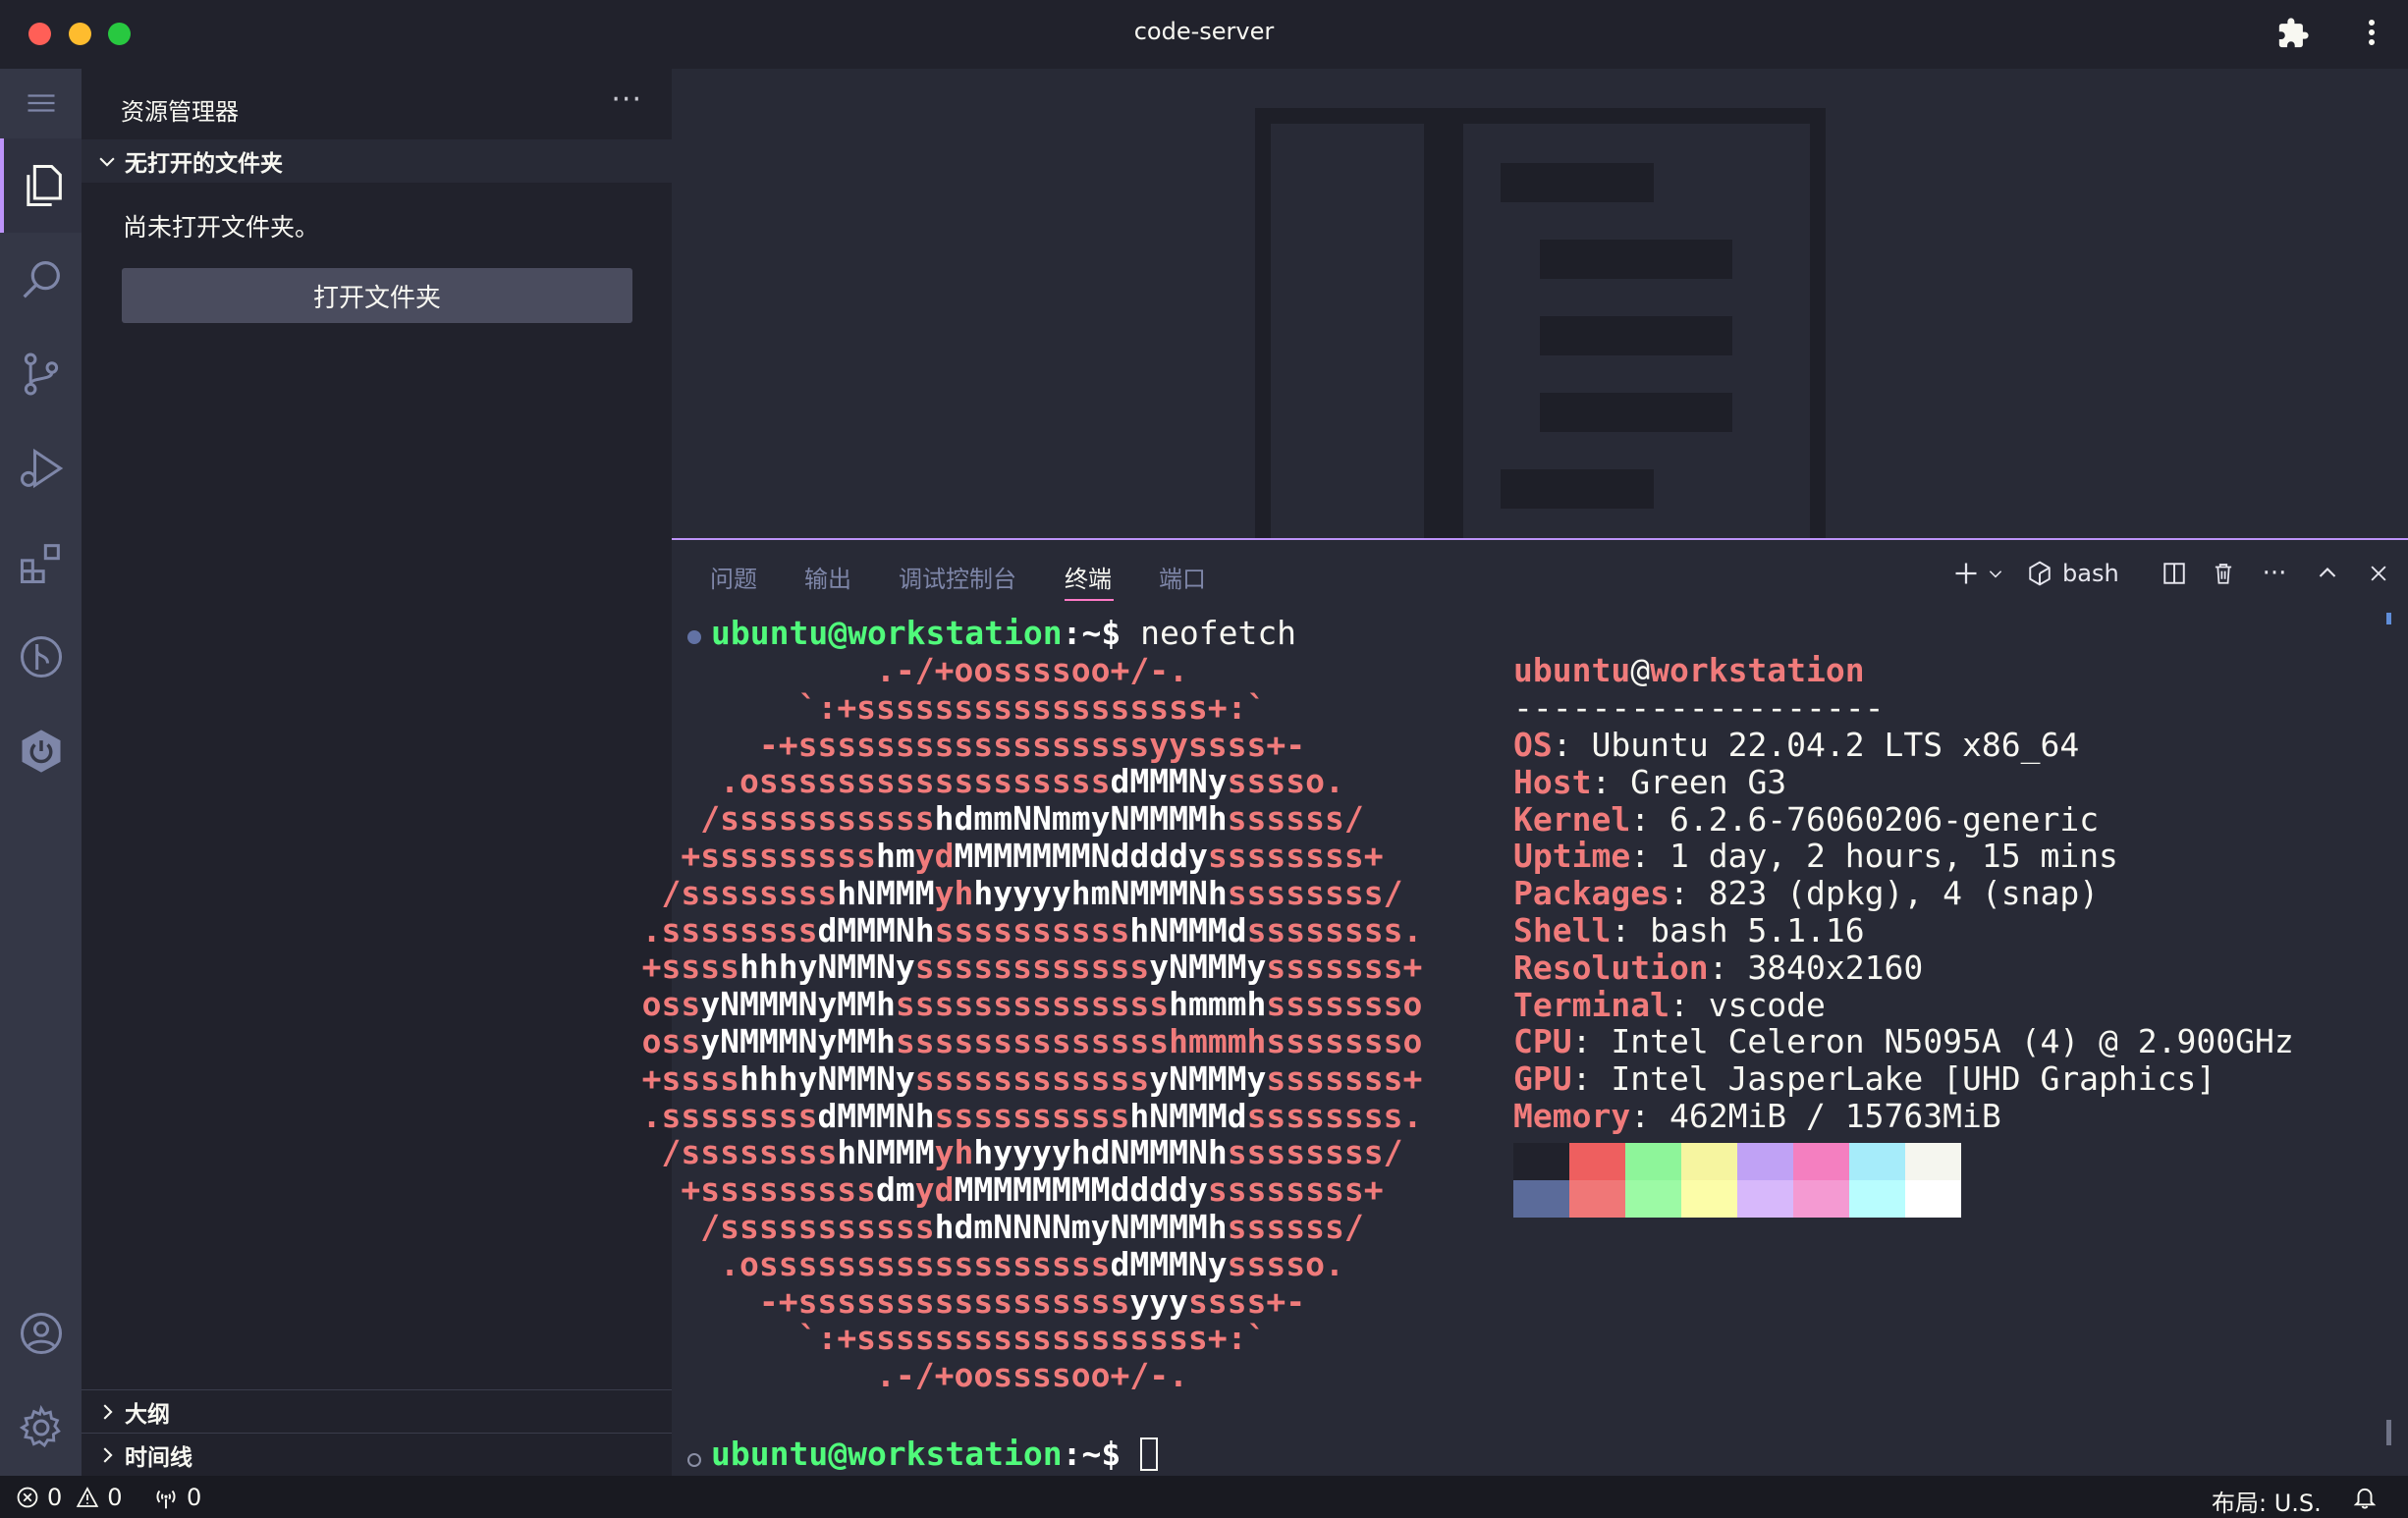 This screenshot has width=2408, height=1518. Describe the element at coordinates (222, 227) in the screenshot. I see `empty-folder-message: 尚未打开文件夹。` at that location.